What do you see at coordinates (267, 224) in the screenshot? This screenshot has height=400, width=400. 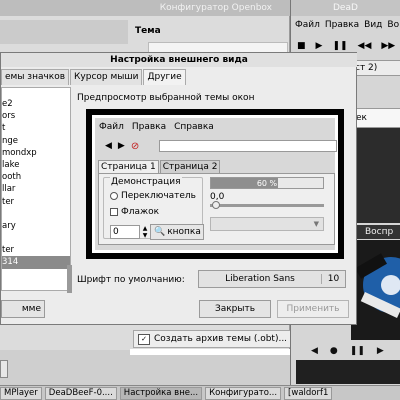 I see `preview-combobox: ▼` at bounding box center [267, 224].